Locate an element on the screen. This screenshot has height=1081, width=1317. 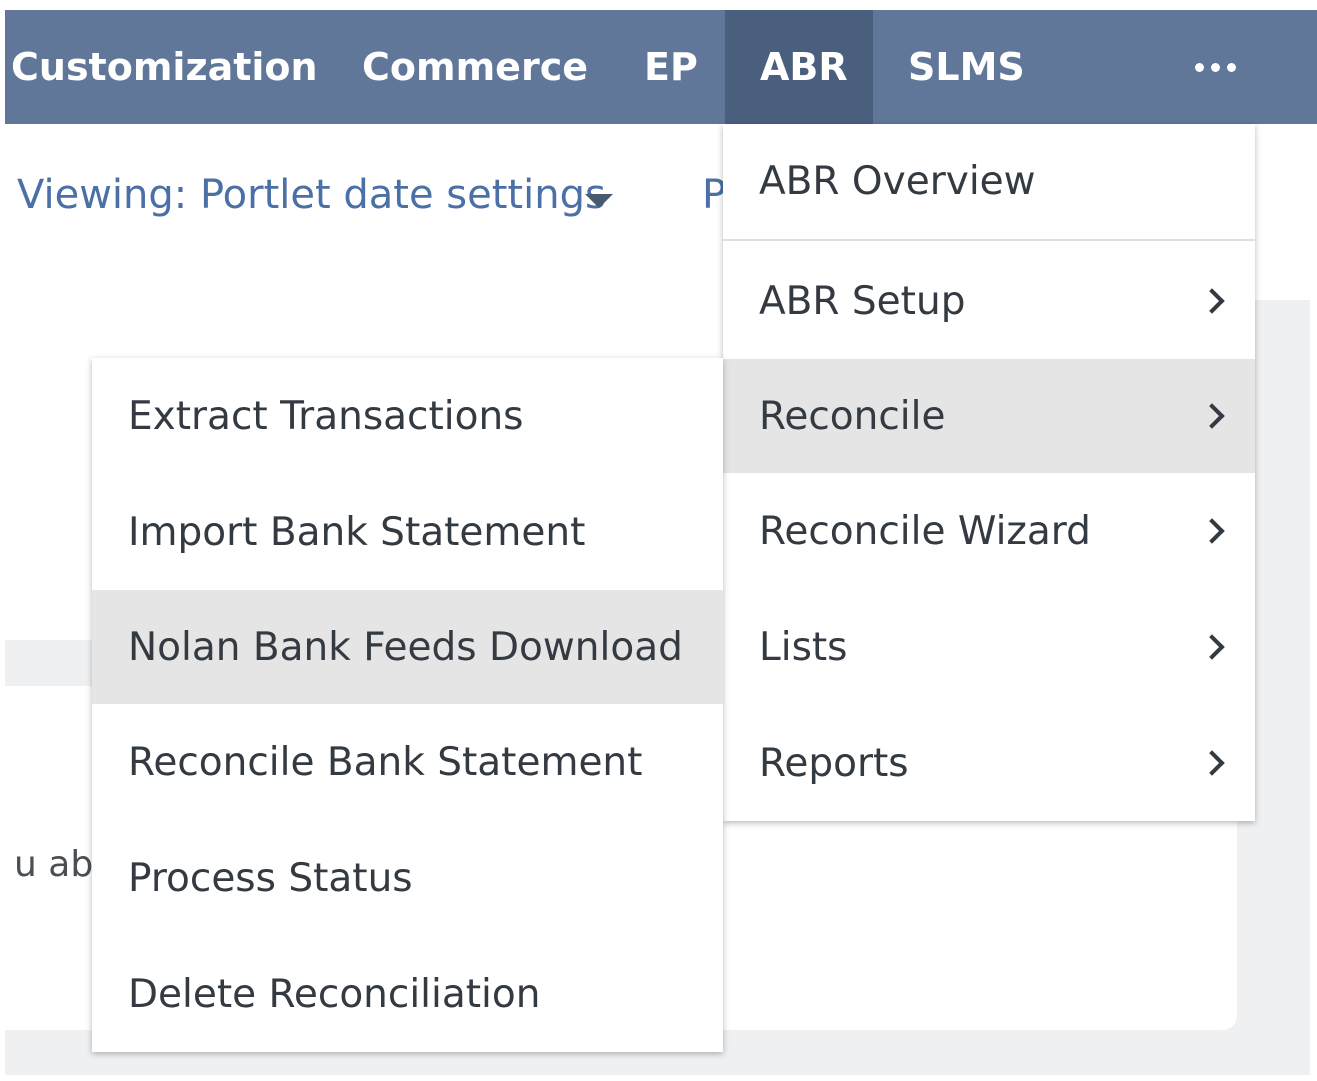
viewing-settings-link: Viewing: Portlet date settings is located at coordinates (311, 195).